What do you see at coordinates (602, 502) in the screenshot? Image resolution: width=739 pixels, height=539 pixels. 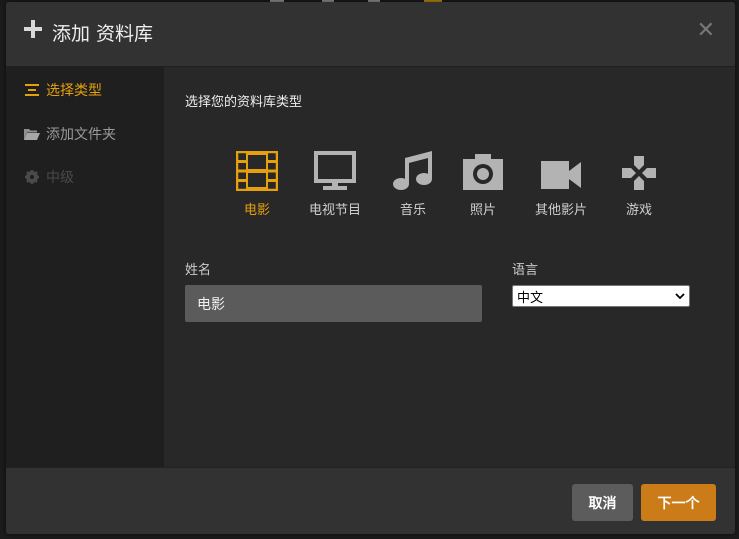 I see `cancel-button: 取消` at bounding box center [602, 502].